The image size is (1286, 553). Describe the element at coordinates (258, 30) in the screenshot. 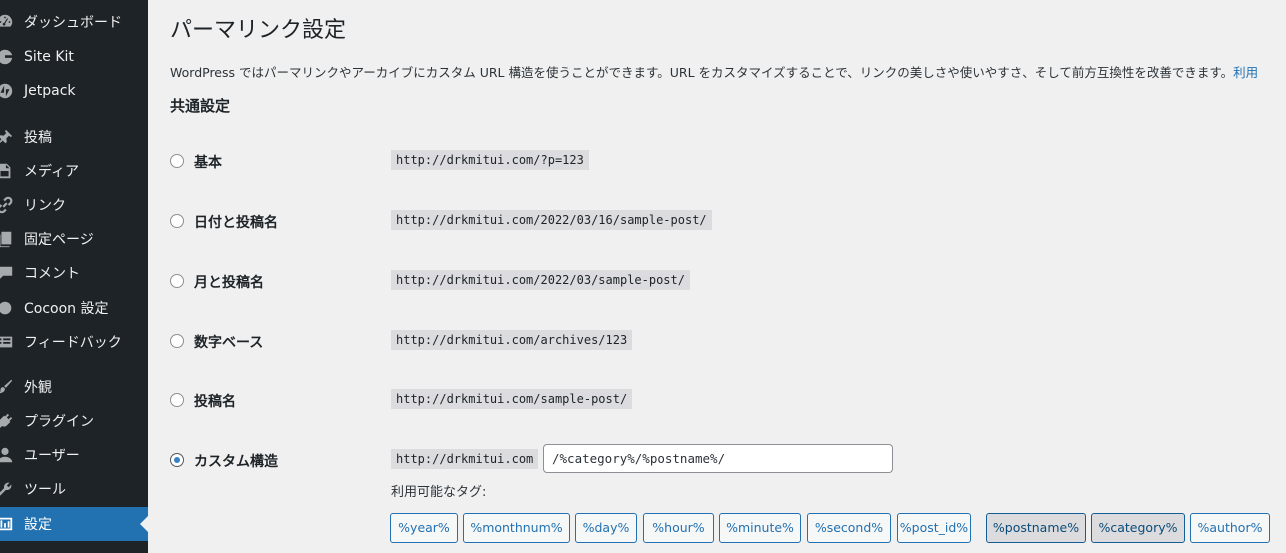

I see `page-title: パーマリンク設定` at that location.